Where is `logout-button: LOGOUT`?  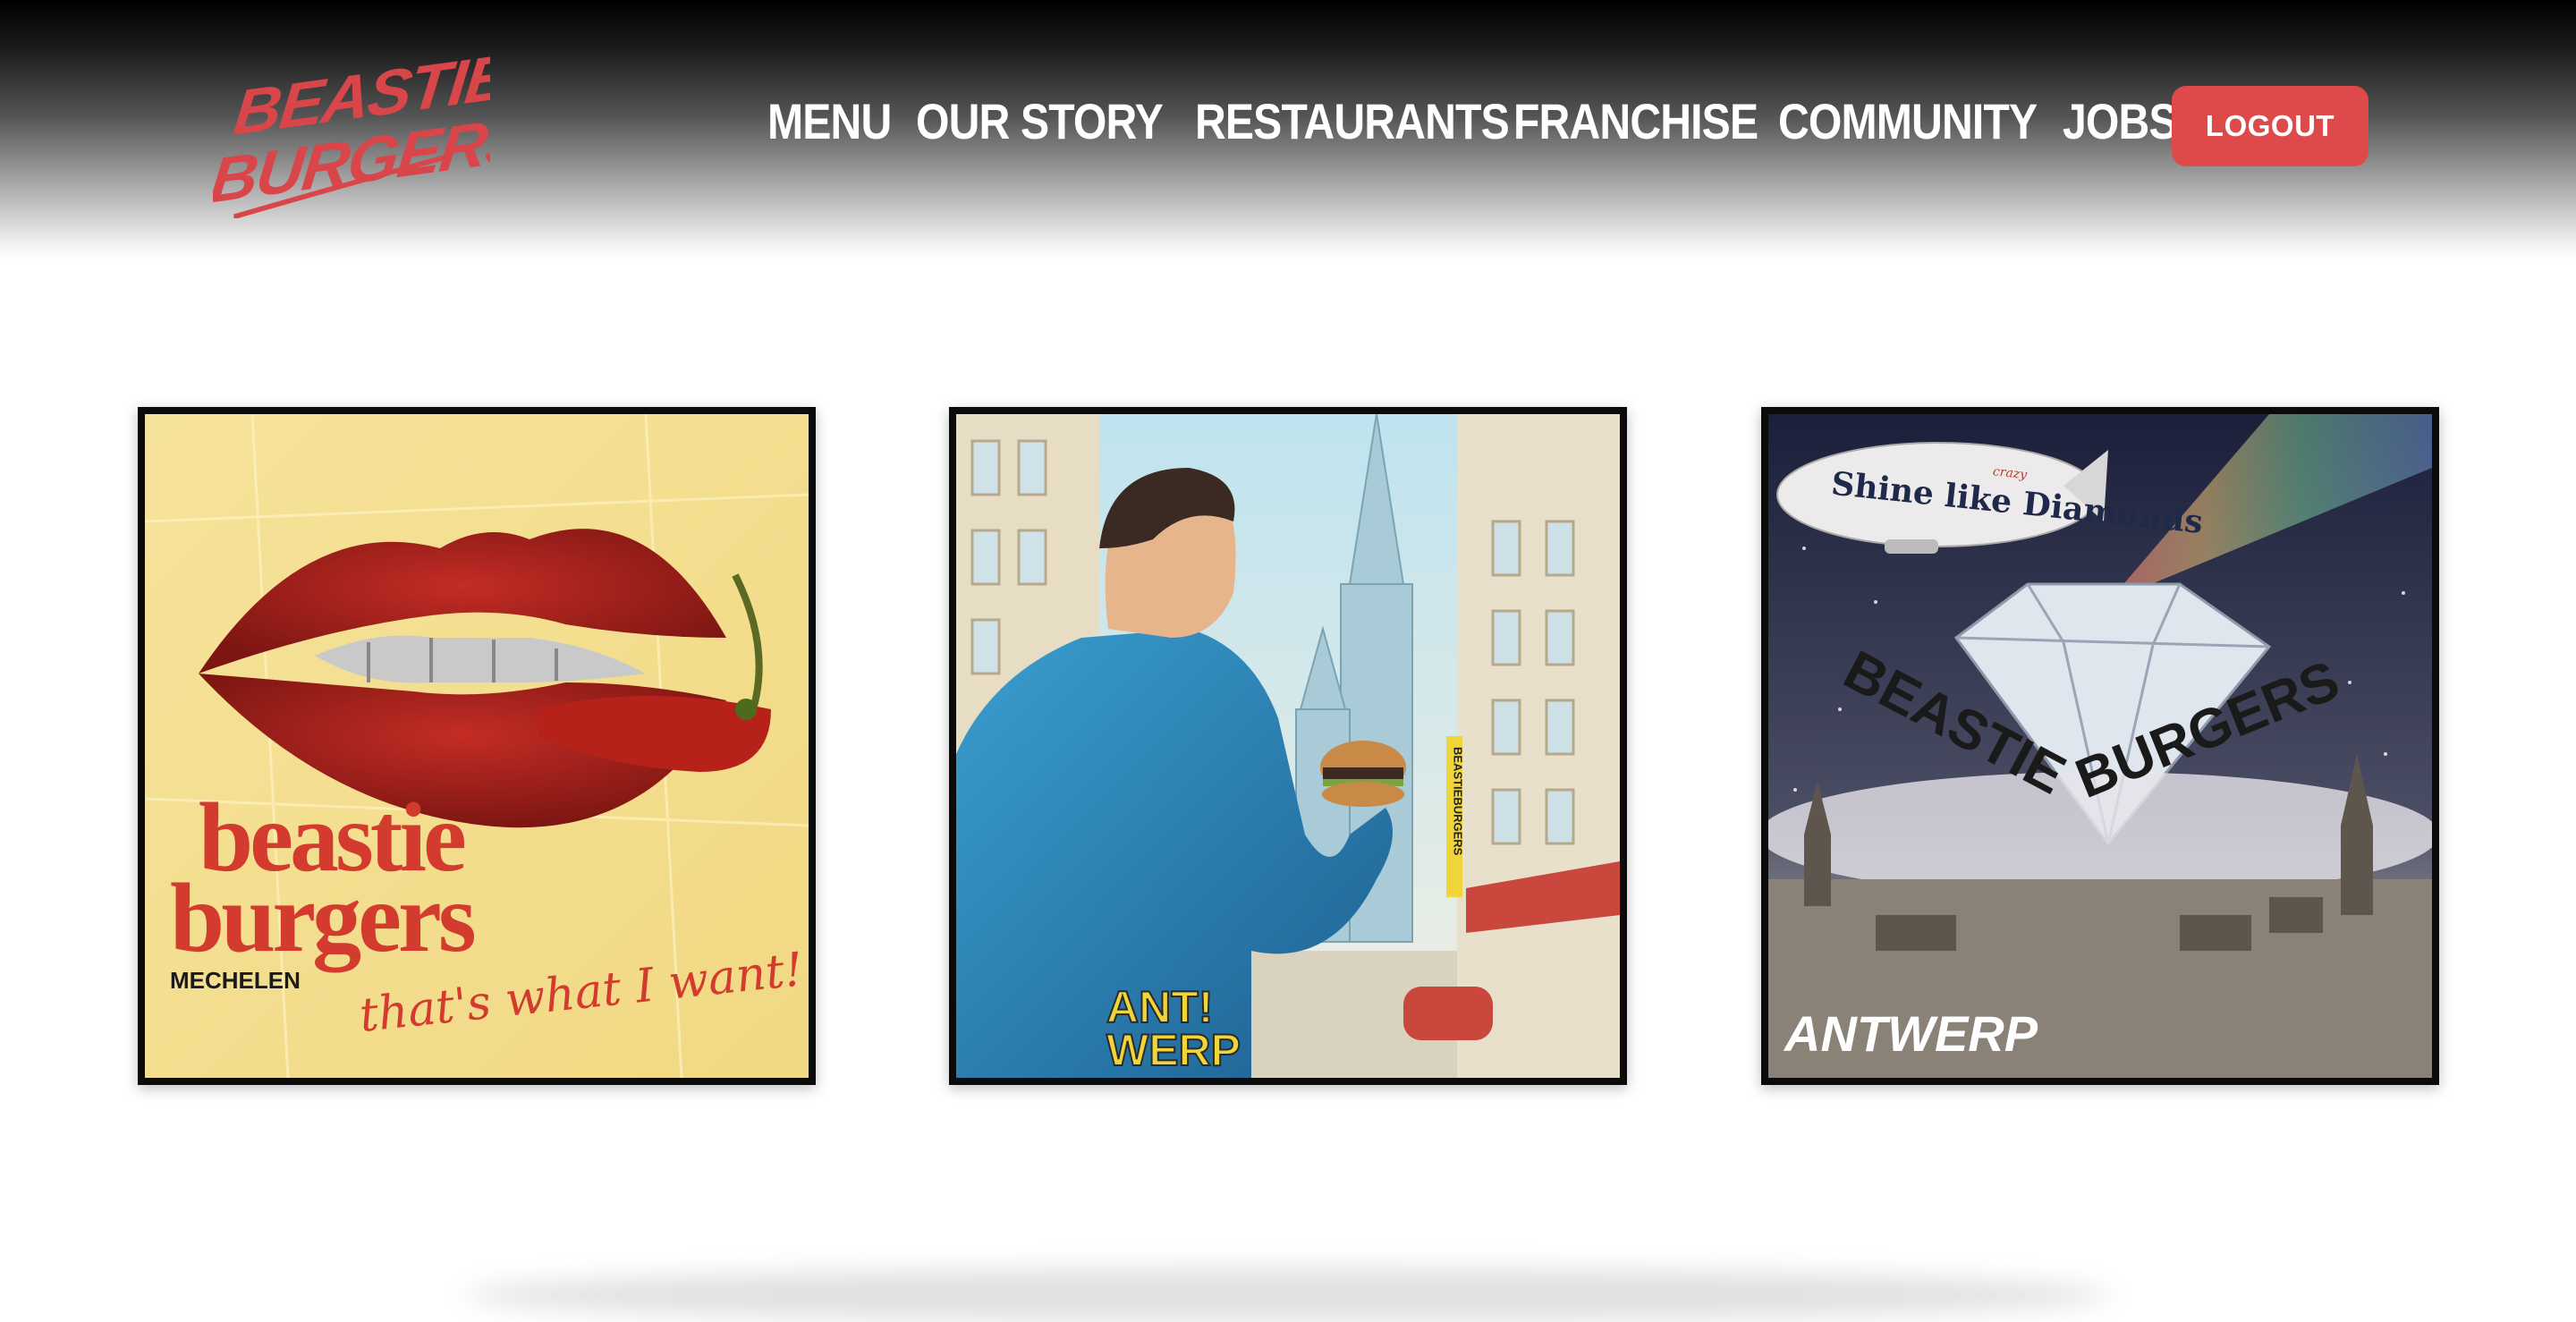
logout-button: LOGOUT is located at coordinates (2270, 126).